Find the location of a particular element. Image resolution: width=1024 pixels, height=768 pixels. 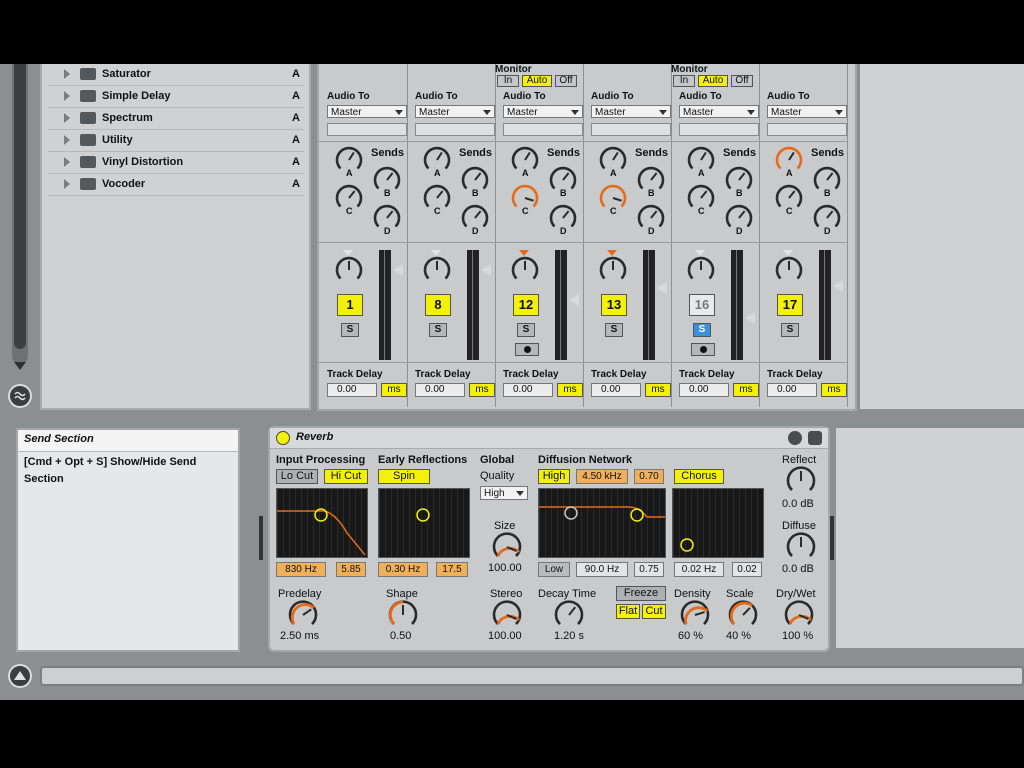

list-item: Simple Delay A is located at coordinates (176, 97).